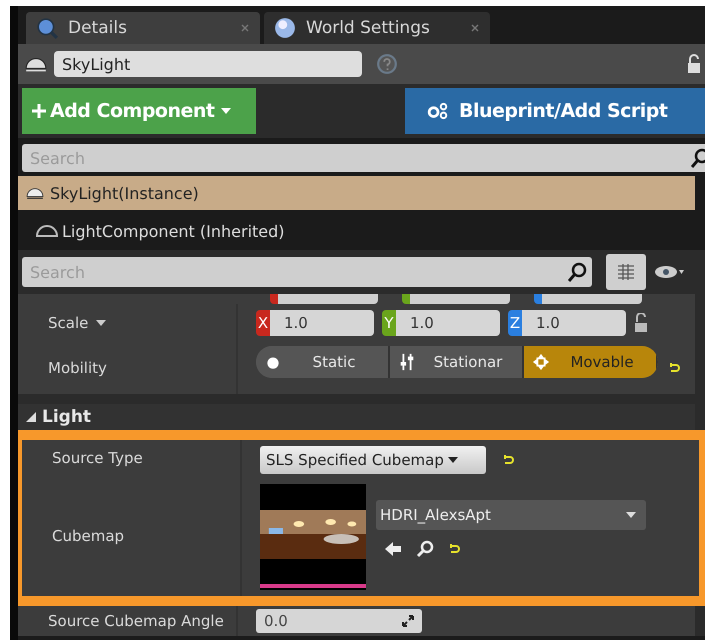  I want to click on property-label: Source Cubemap Angle, so click(136, 621).